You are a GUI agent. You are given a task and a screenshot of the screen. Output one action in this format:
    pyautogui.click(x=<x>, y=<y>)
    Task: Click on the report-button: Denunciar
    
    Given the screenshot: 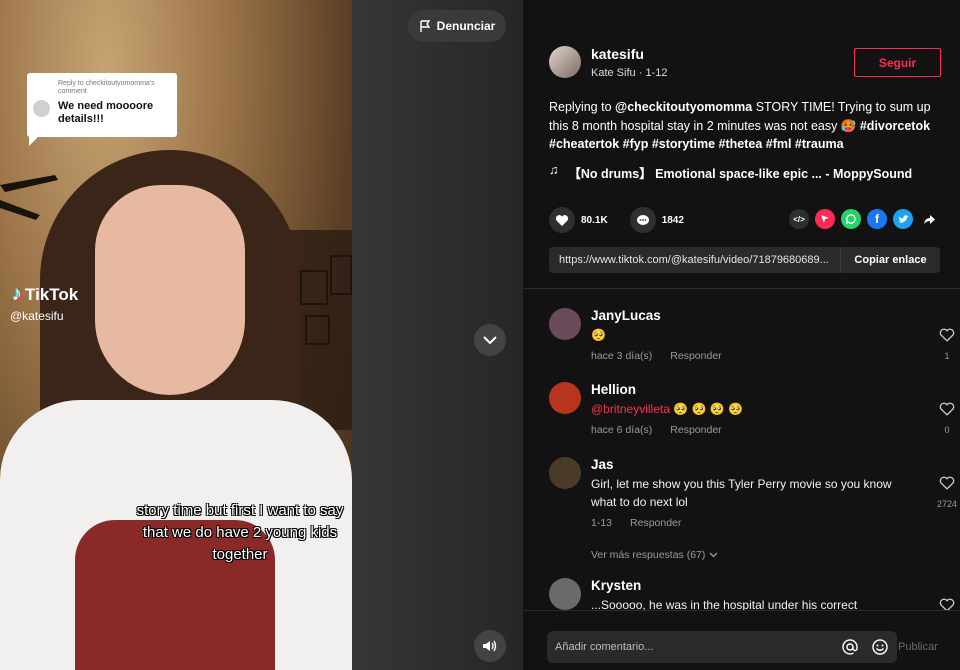 What is the action you would take?
    pyautogui.click(x=457, y=26)
    